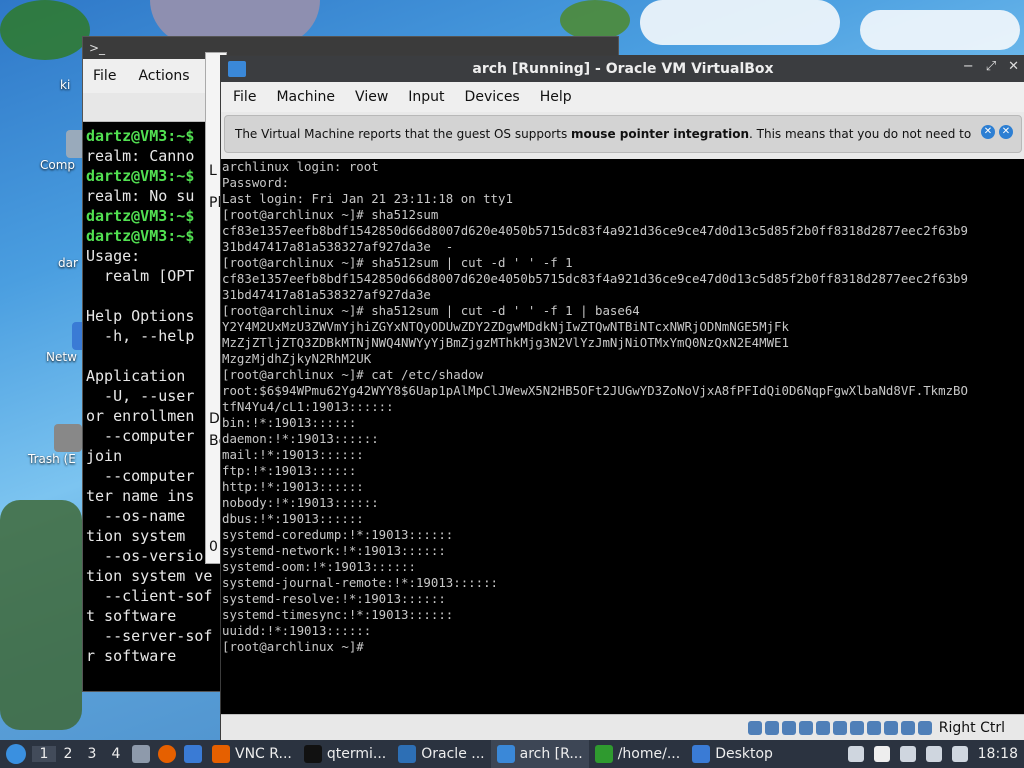 The image size is (1024, 768). Describe the element at coordinates (149, 576) in the screenshot. I see `terminal-text: tion system ve` at that location.